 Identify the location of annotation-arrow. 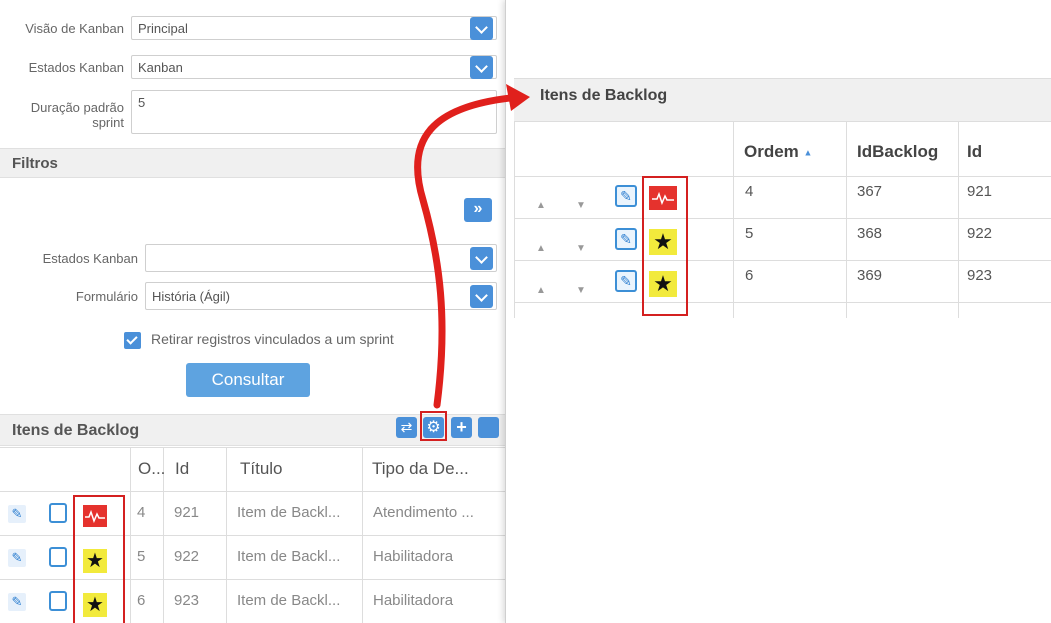
(472, 246).